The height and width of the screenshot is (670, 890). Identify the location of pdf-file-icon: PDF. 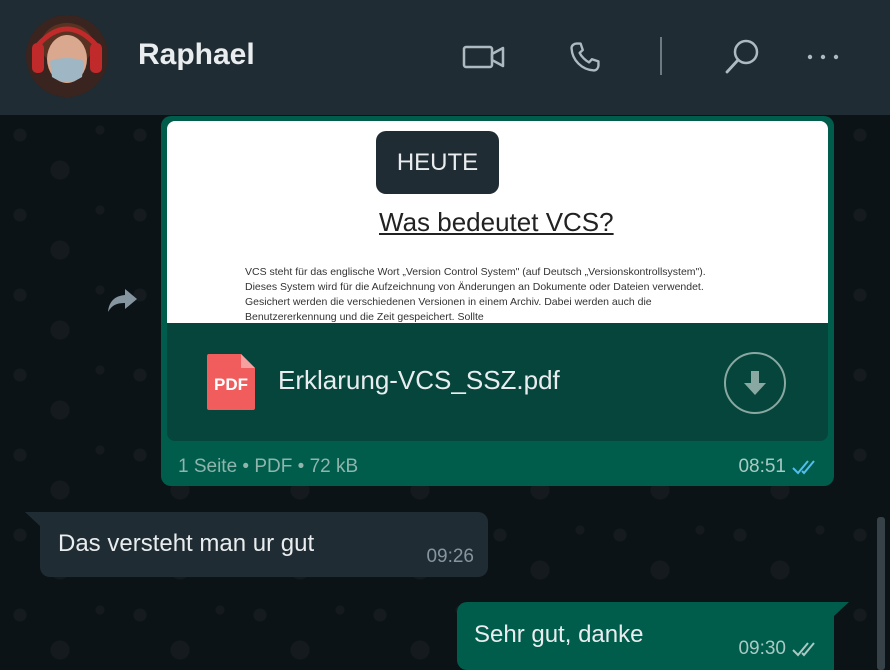
(231, 382).